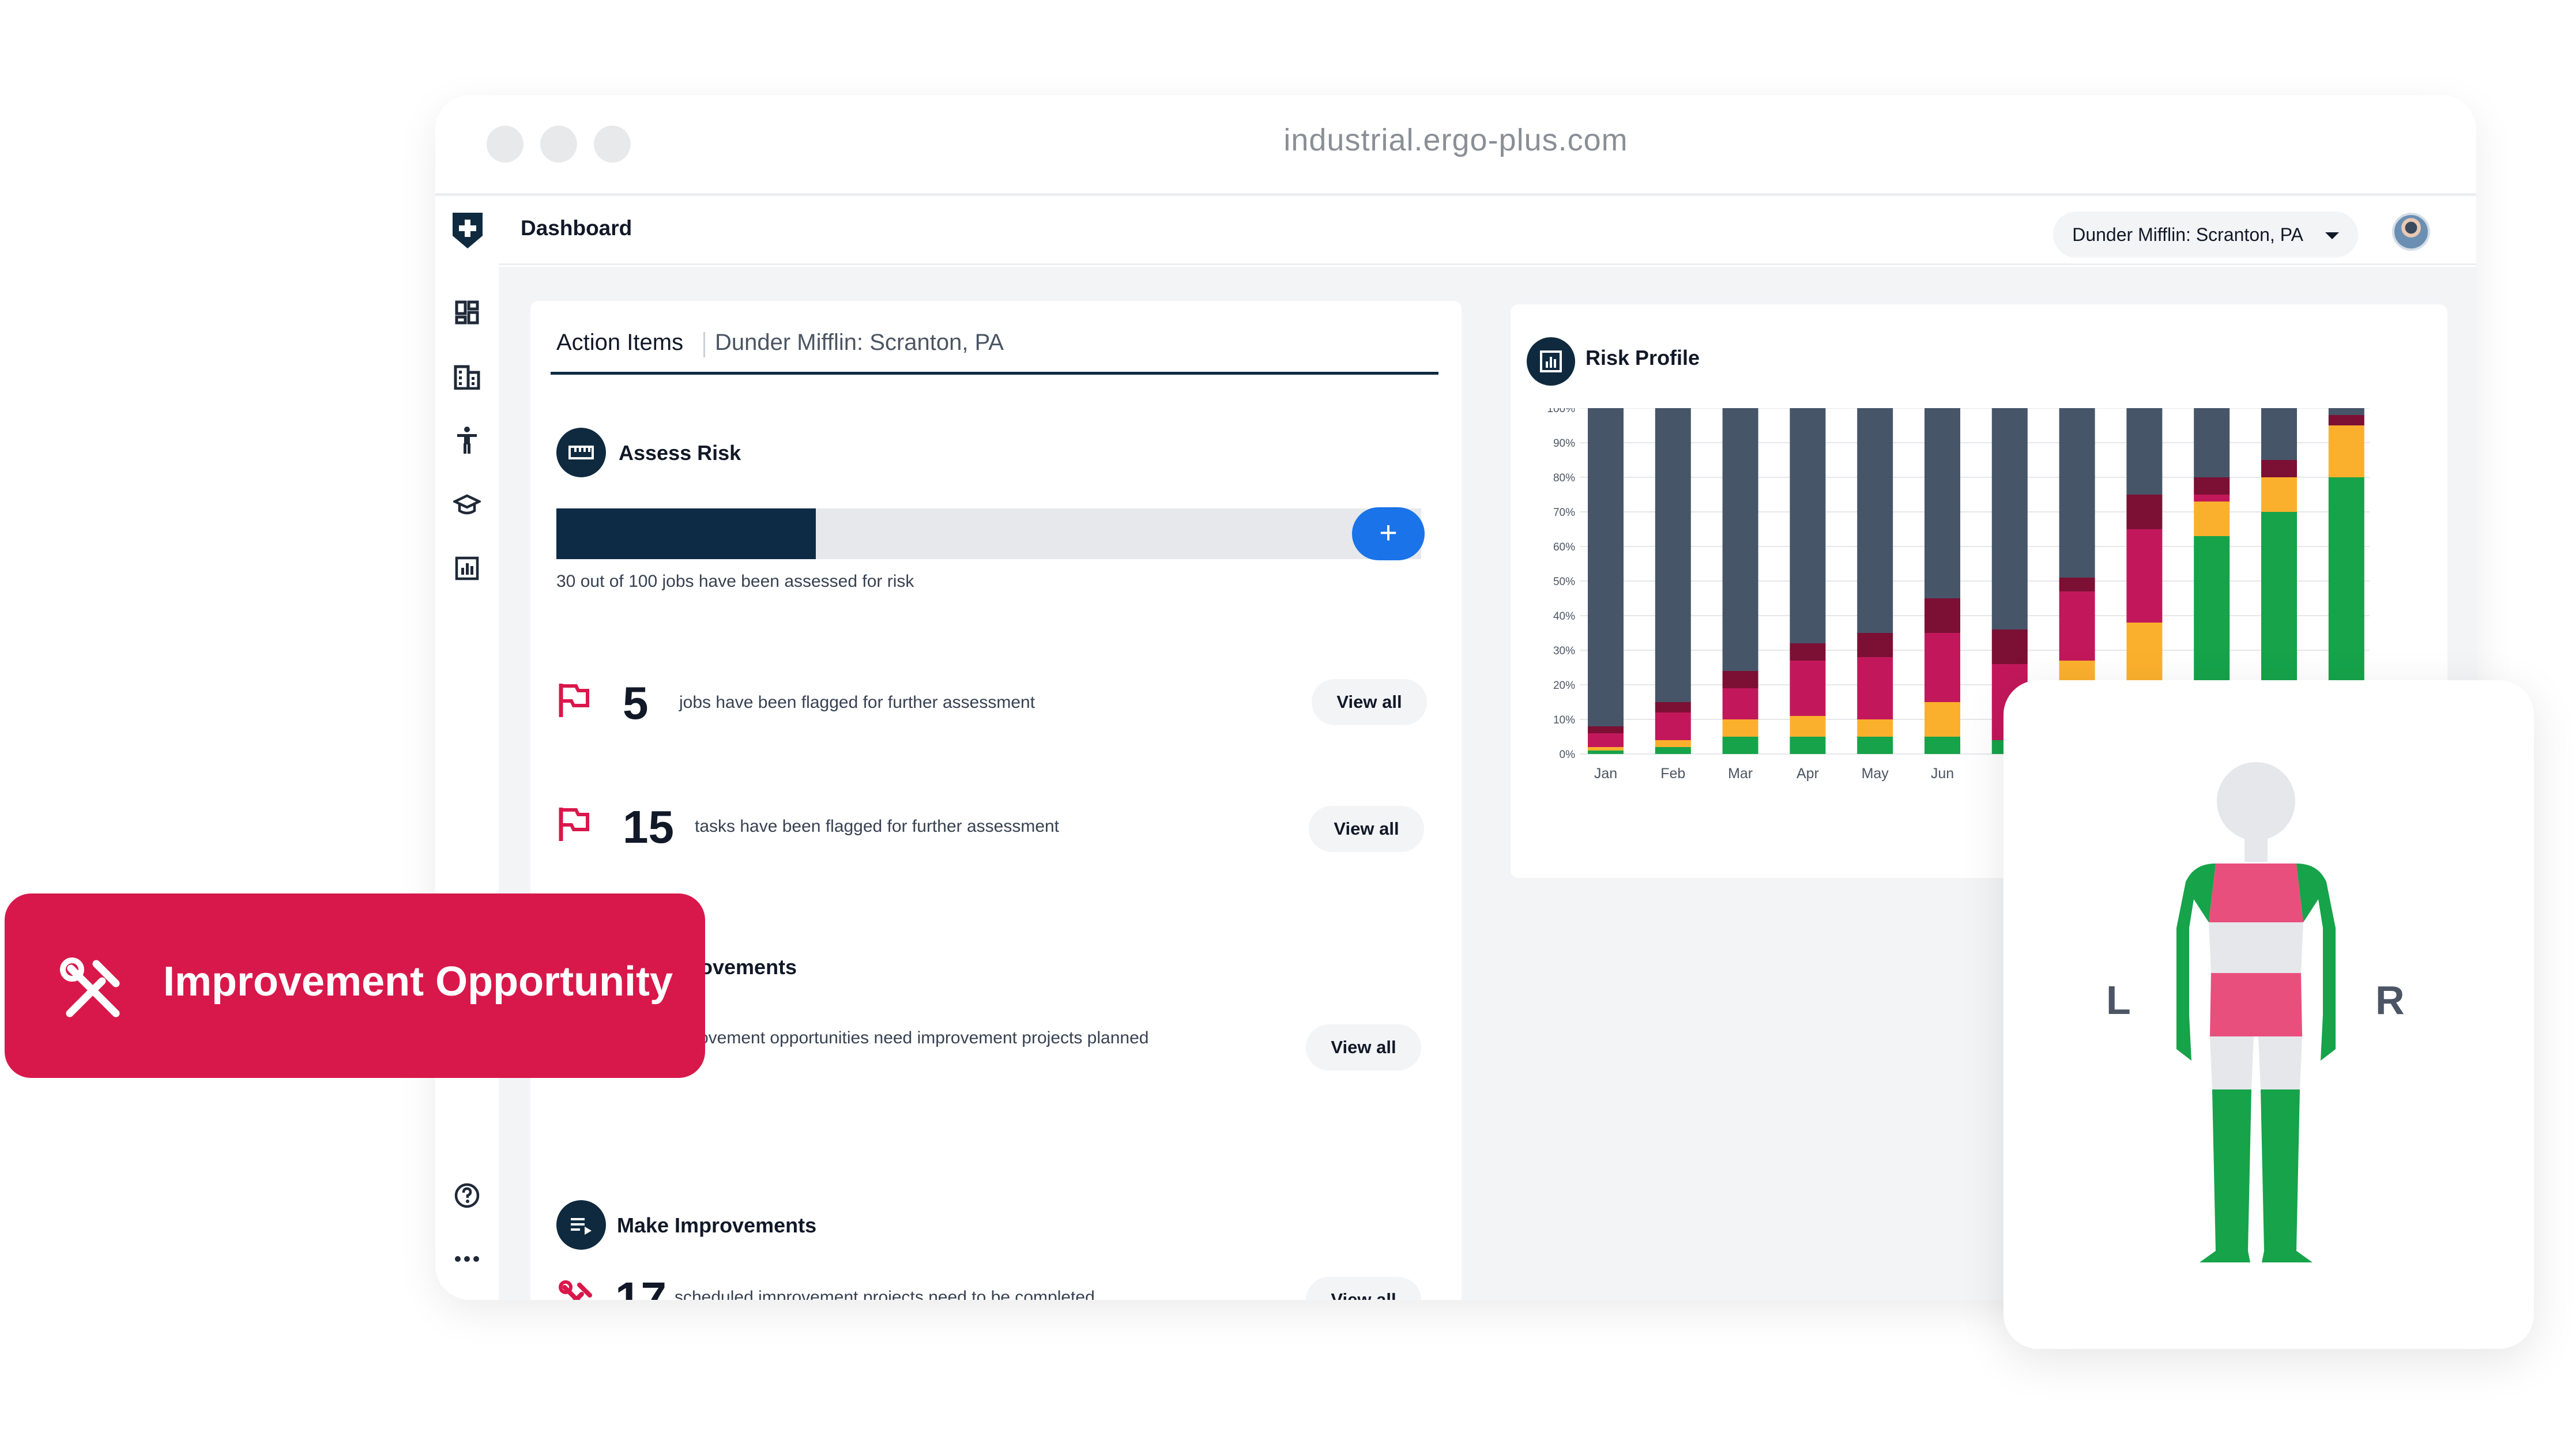  What do you see at coordinates (1455, 140) in the screenshot?
I see `address-bar-url: industrial.ergo-plus.com` at bounding box center [1455, 140].